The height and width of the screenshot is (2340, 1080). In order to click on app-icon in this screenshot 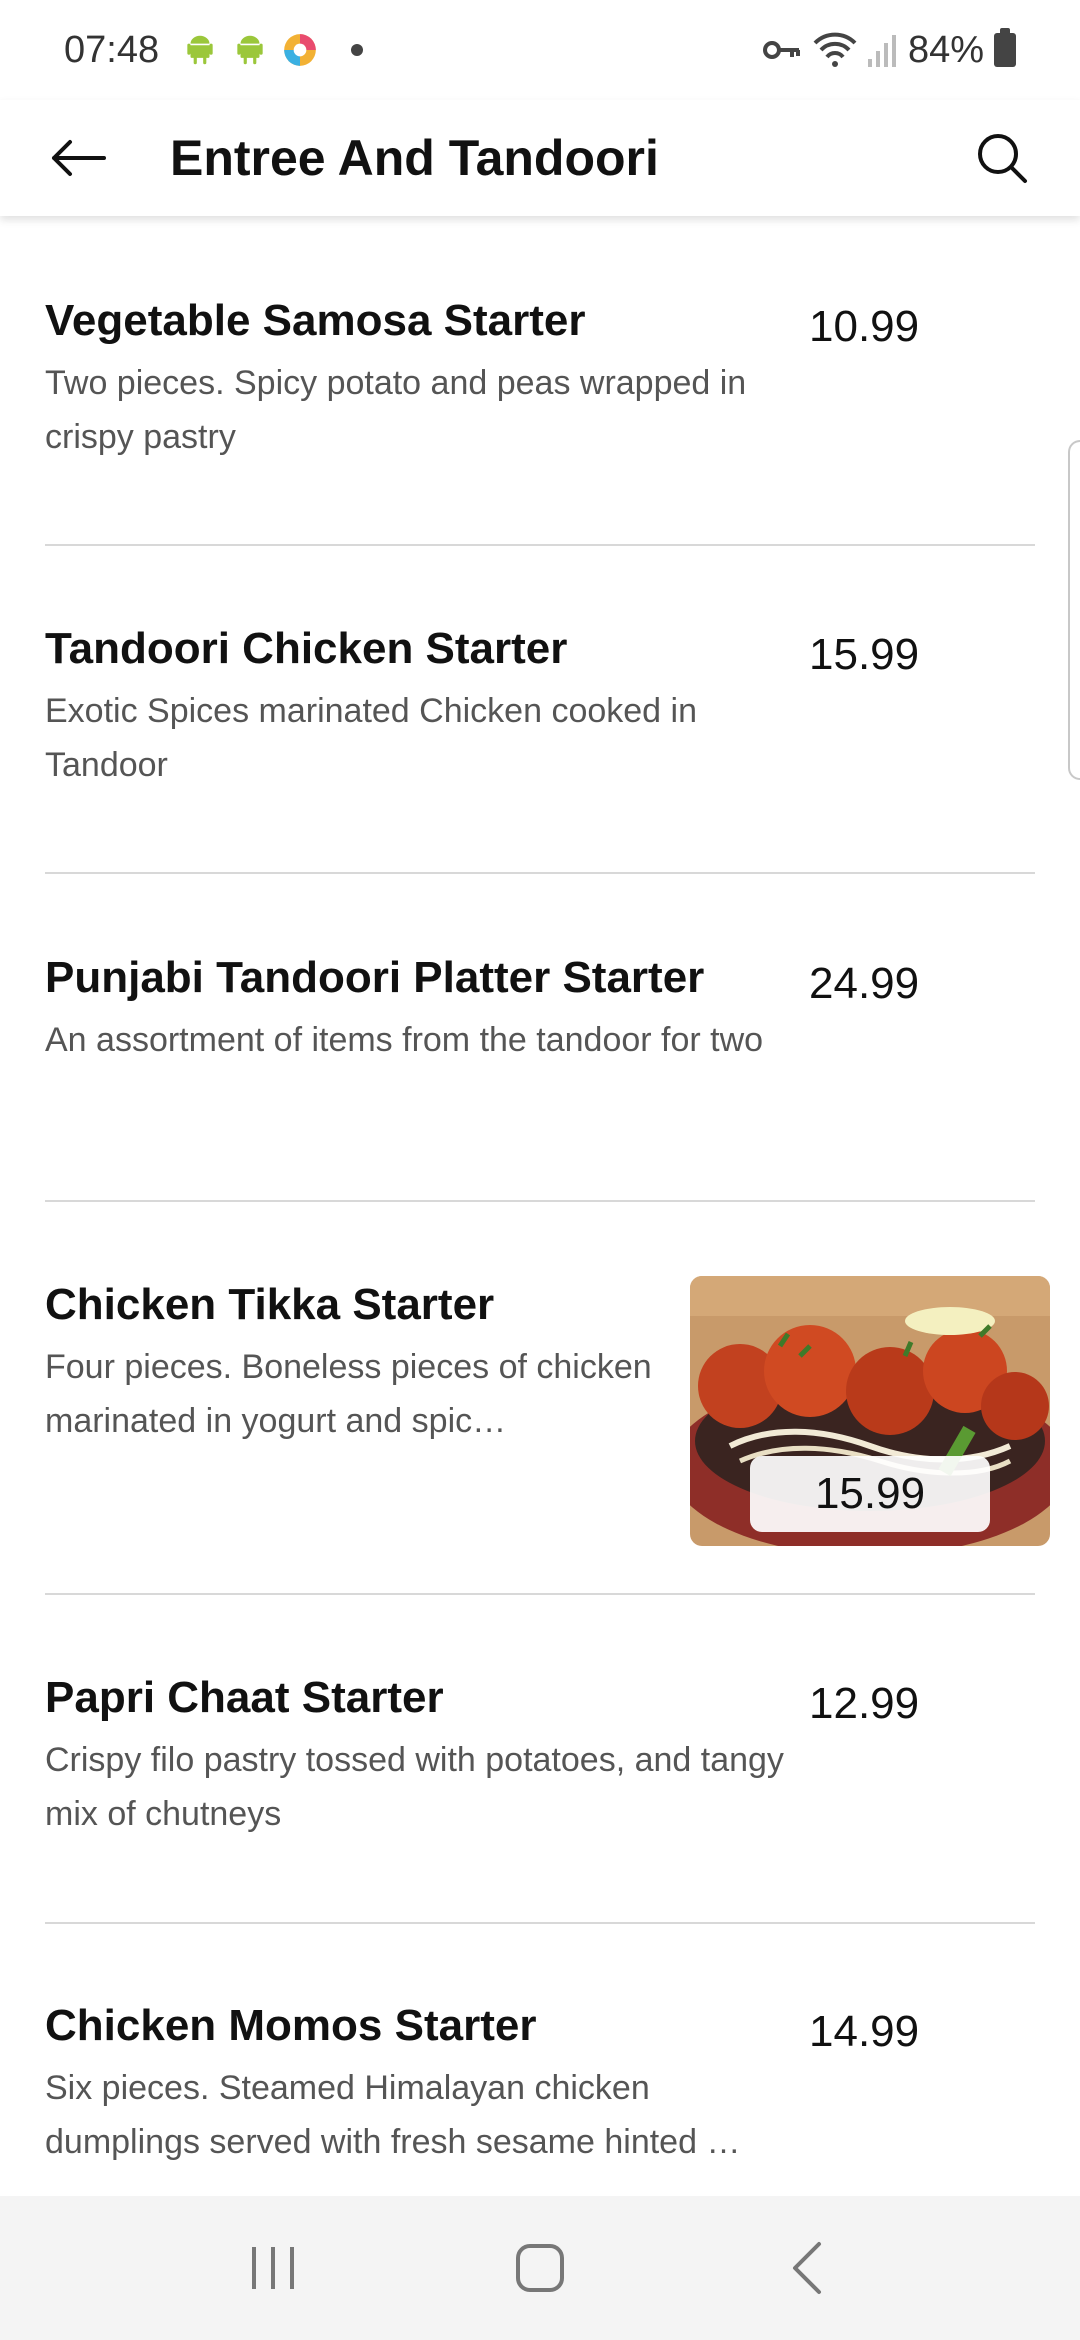, I will do `click(300, 50)`.